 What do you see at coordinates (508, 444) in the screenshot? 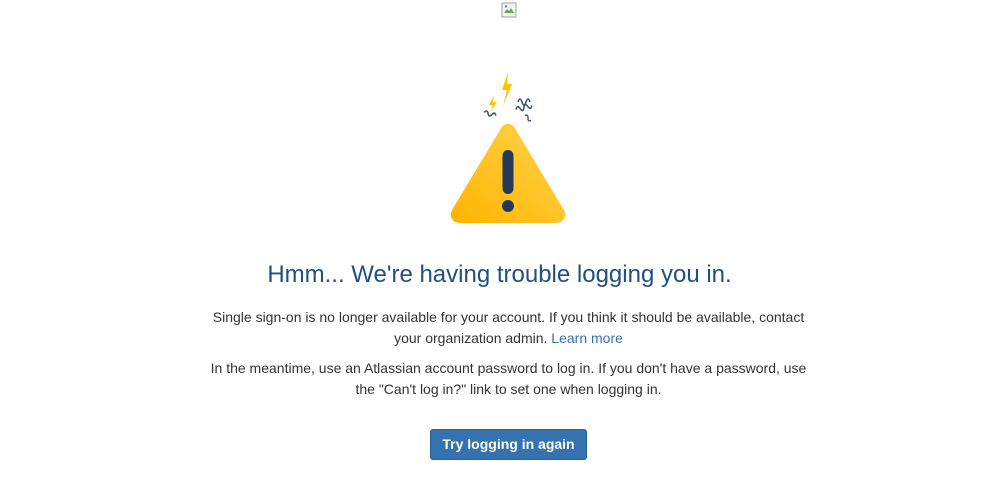
I see `try-again-button: Try logging in again` at bounding box center [508, 444].